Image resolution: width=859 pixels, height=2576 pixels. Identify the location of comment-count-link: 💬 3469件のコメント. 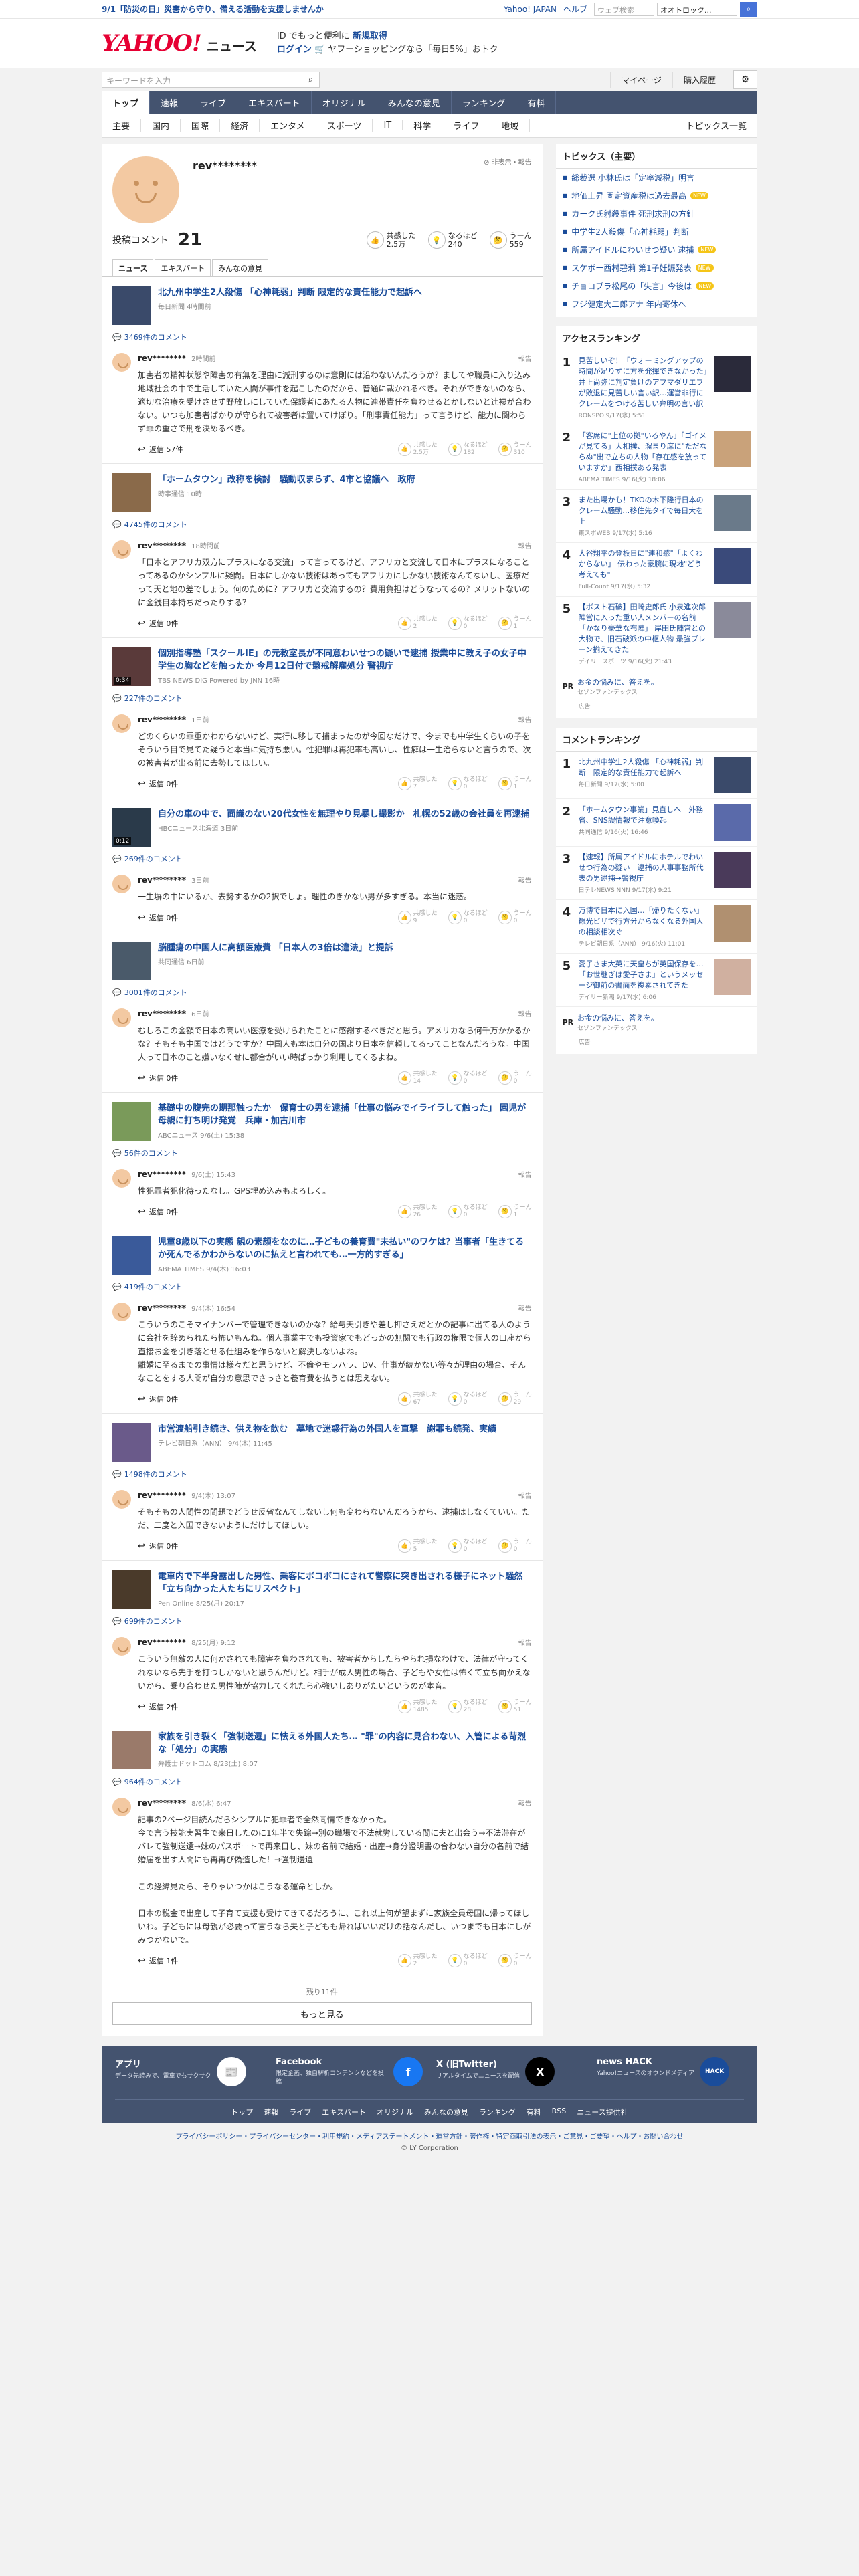
(322, 338).